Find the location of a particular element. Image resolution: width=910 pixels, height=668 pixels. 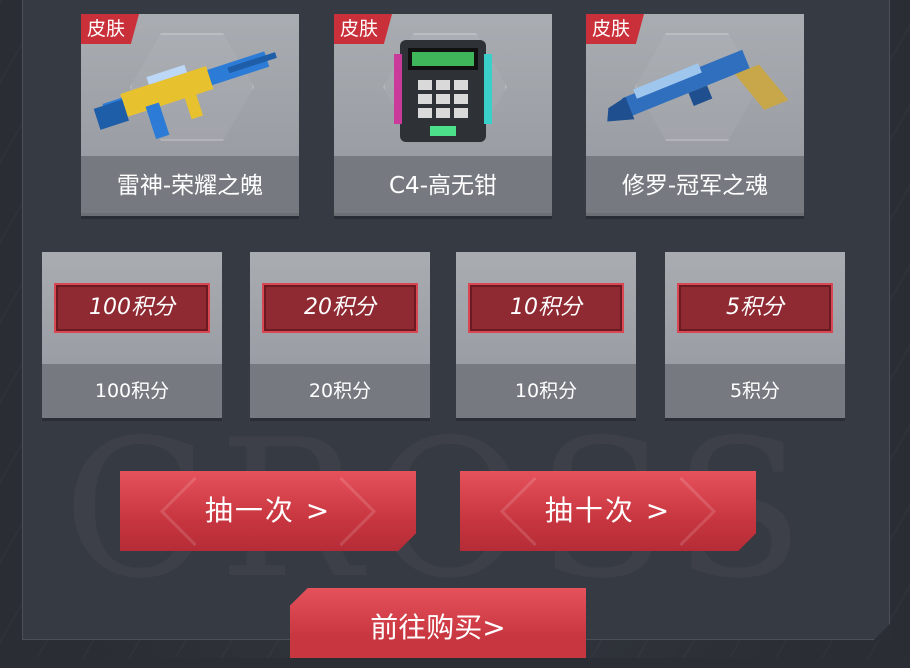

points-card-20: 20积分 20积分 is located at coordinates (340, 335).